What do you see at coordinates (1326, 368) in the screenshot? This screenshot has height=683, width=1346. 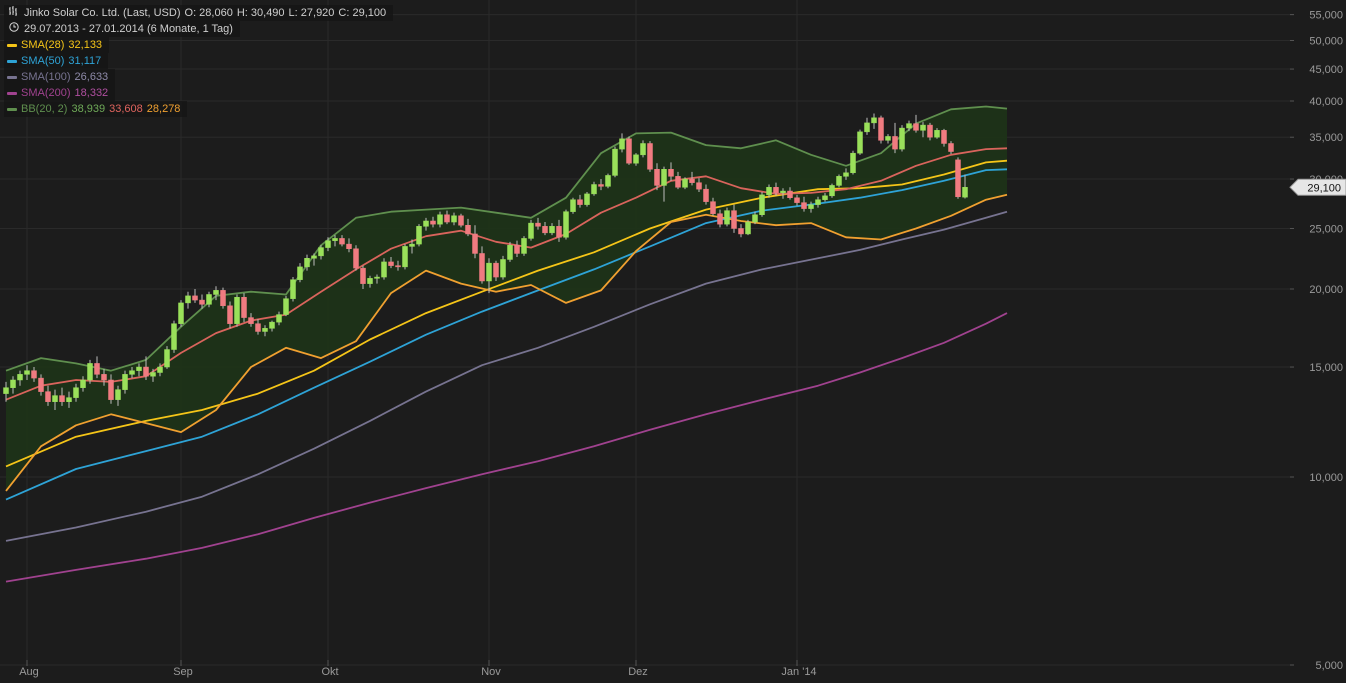 I see `y-tick-label: 15,000` at bounding box center [1326, 368].